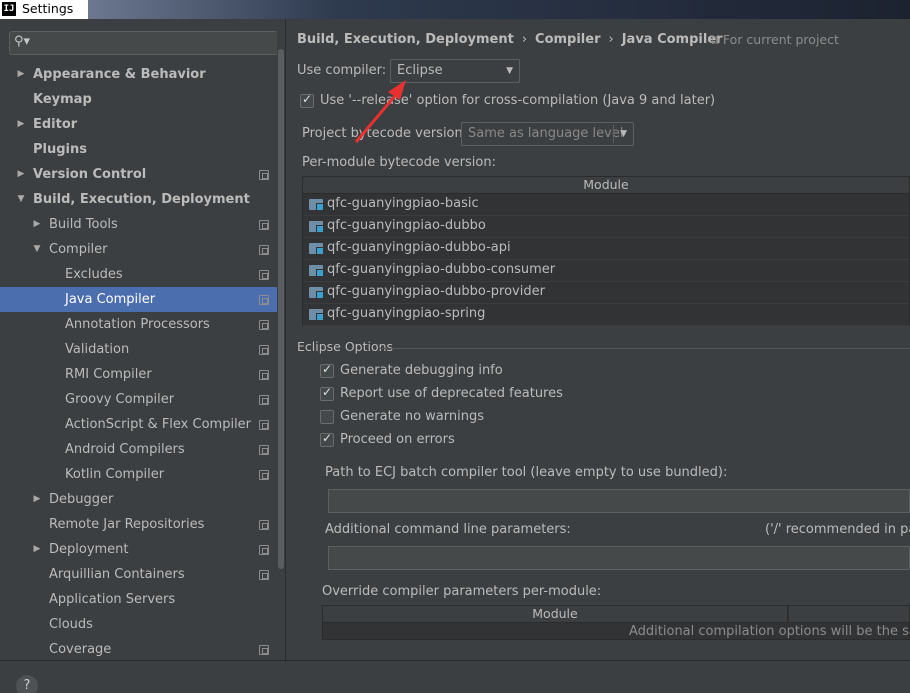  Describe the element at coordinates (378, 116) in the screenshot. I see `annotation-arrow-shaft` at that location.